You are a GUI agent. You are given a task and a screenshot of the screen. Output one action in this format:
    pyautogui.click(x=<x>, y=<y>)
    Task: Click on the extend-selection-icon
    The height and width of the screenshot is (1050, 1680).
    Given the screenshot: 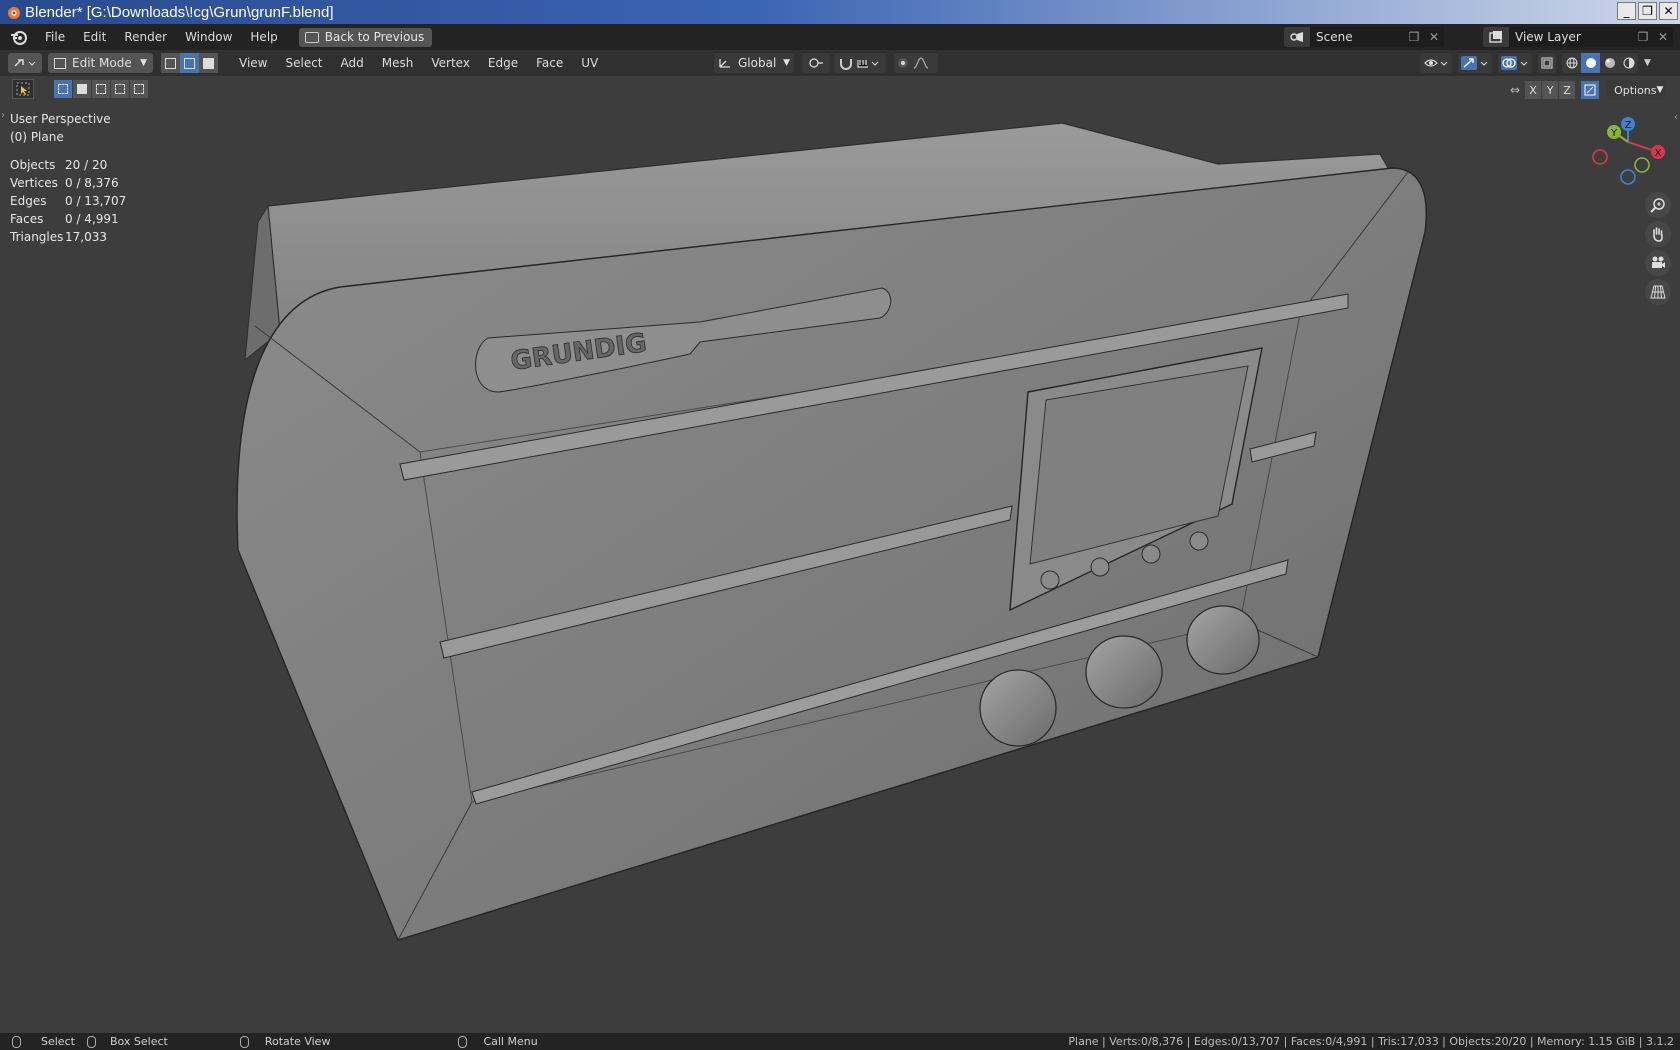 What is the action you would take?
    pyautogui.click(x=82, y=89)
    